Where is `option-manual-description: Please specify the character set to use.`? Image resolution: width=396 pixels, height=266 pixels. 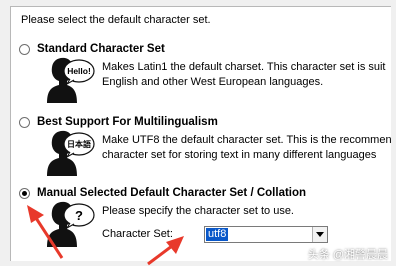
option-manual-description: Please specify the character set to use. is located at coordinates (198, 211).